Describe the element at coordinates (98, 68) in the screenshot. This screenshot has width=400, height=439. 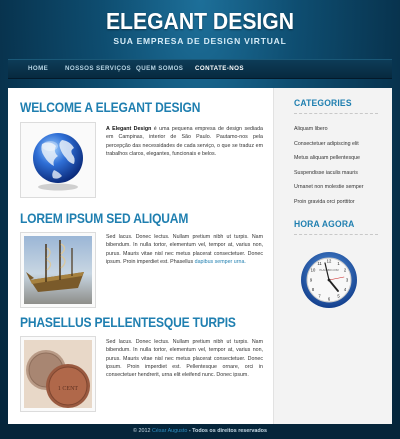
I see `nav-item-servicos: NOSSOS SERVIÇOS` at that location.